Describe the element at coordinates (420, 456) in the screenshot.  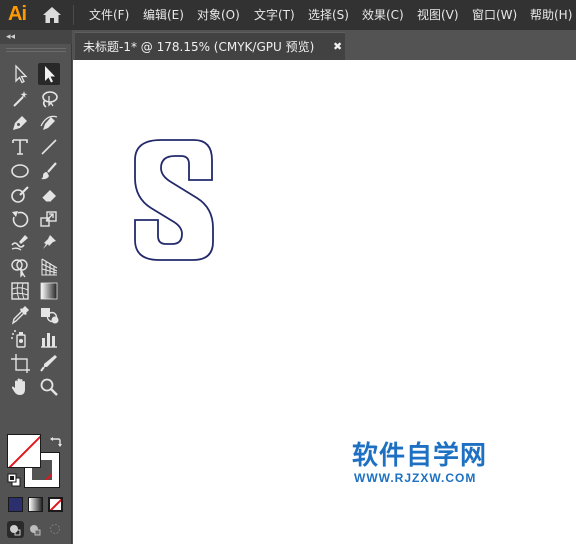
I see `watermark-title: 软件自学网` at that location.